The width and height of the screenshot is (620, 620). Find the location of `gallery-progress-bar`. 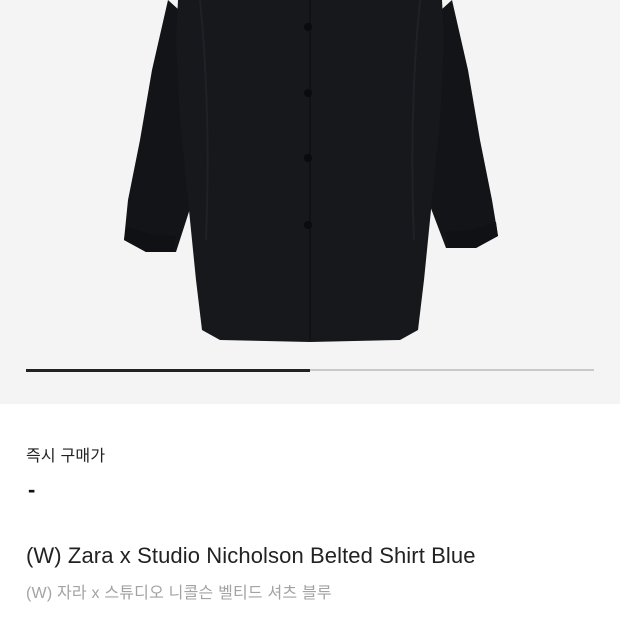

gallery-progress-bar is located at coordinates (310, 370).